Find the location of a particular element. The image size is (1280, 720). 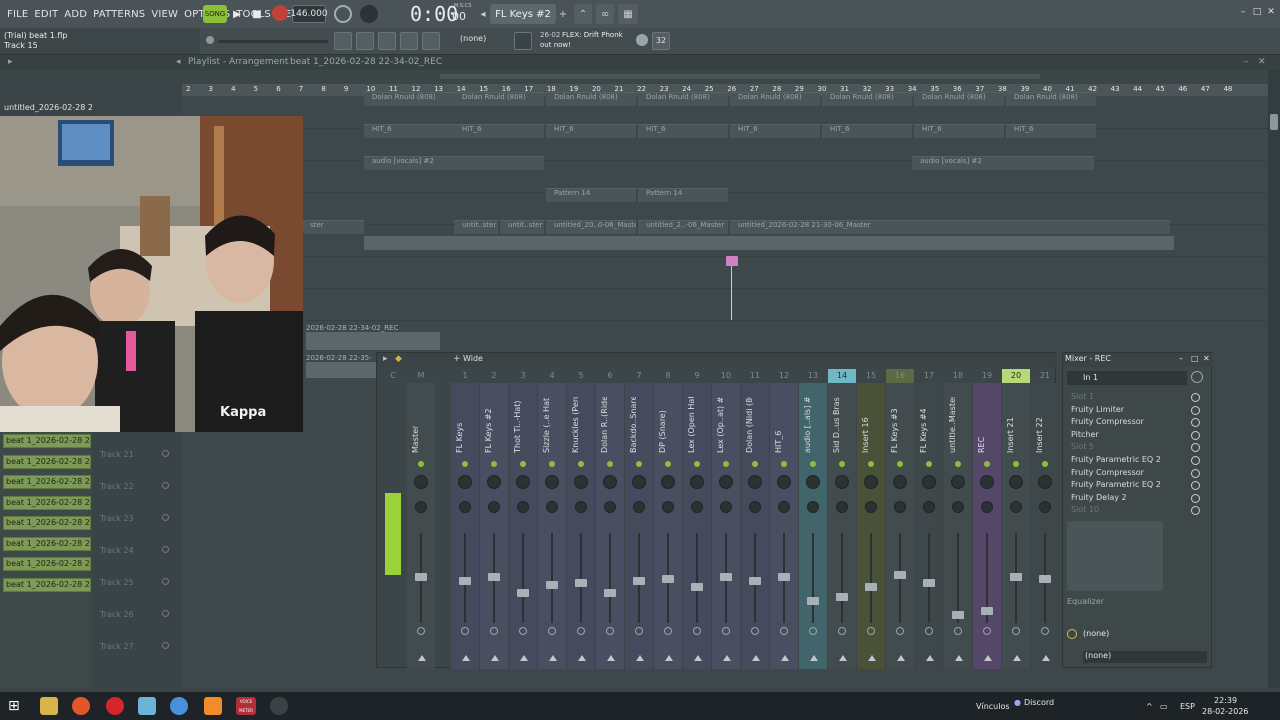

fx-output-2: (none) is located at coordinates (1145, 657).